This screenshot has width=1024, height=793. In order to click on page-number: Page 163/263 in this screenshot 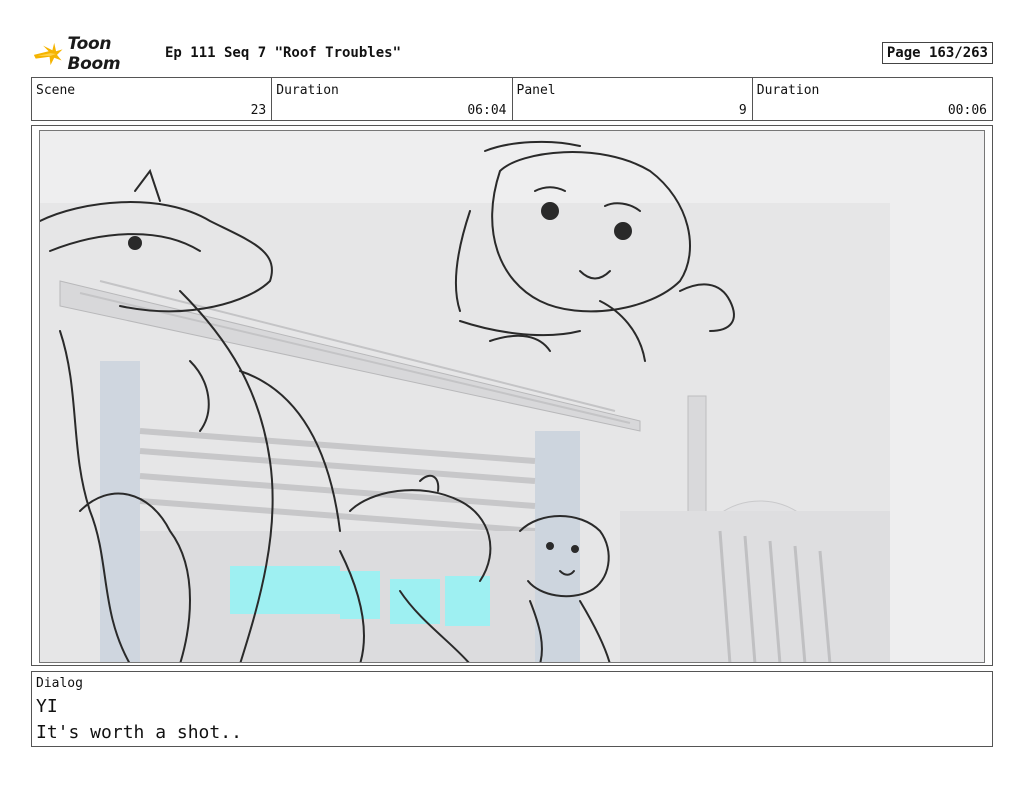, I will do `click(937, 53)`.